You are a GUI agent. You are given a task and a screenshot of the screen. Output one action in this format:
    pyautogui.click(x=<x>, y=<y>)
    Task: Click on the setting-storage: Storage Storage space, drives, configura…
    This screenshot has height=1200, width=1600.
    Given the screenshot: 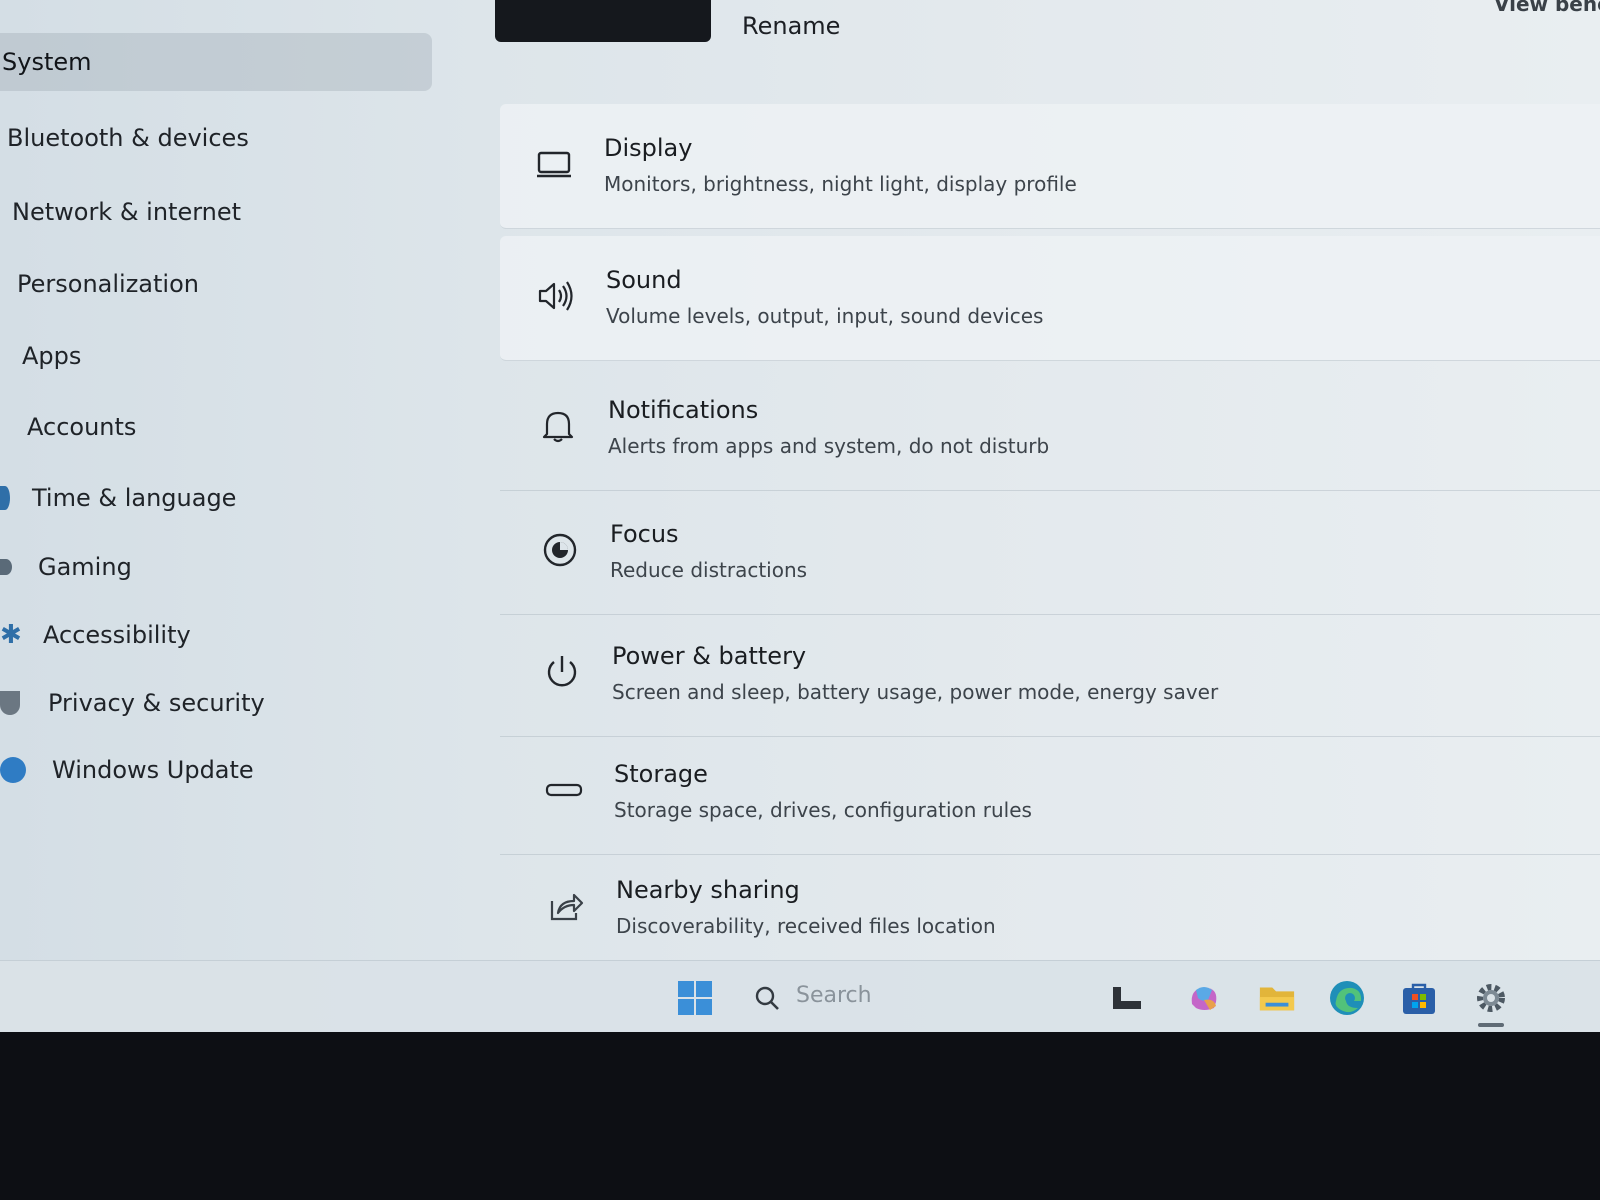 What is the action you would take?
    pyautogui.click(x=1050, y=792)
    